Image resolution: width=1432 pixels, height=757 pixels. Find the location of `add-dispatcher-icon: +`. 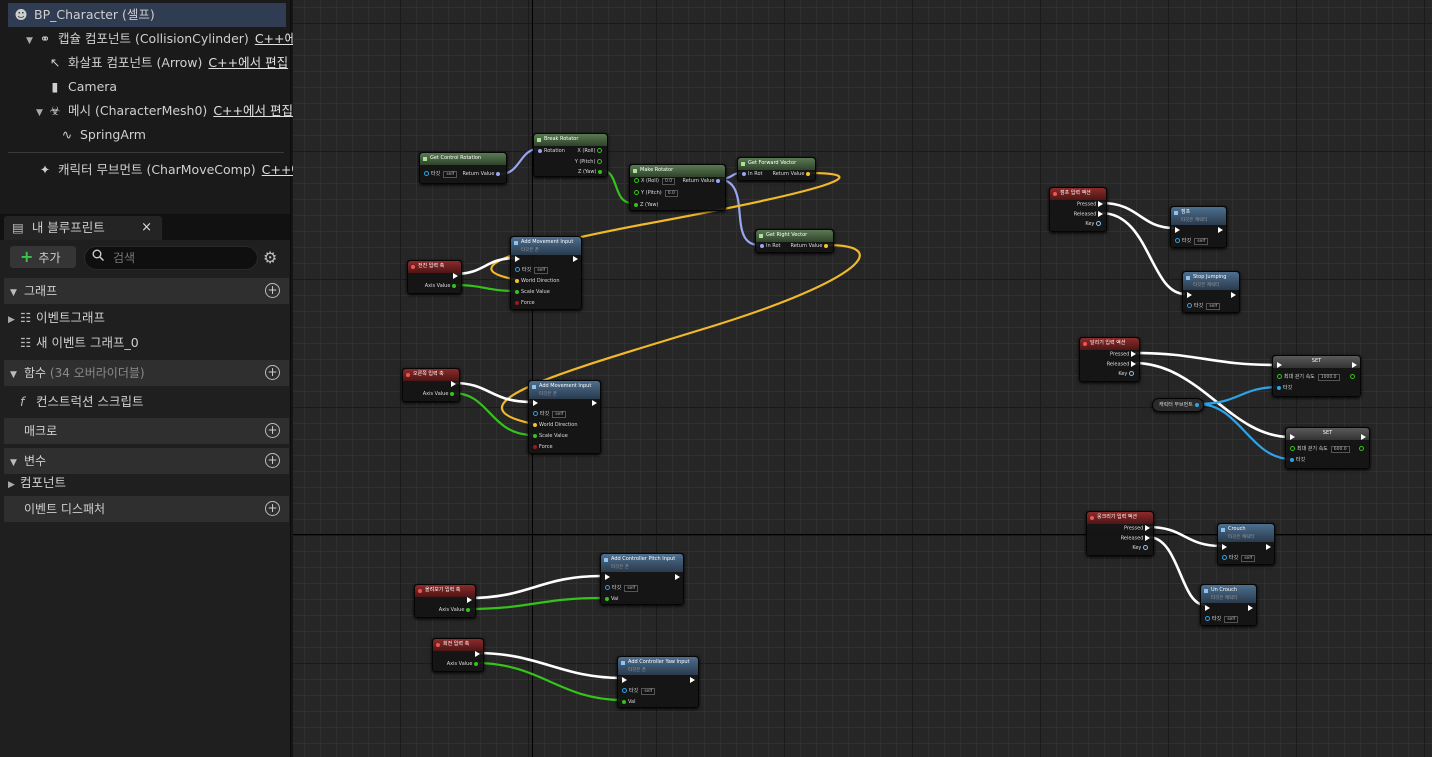

add-dispatcher-icon: + is located at coordinates (272, 508).